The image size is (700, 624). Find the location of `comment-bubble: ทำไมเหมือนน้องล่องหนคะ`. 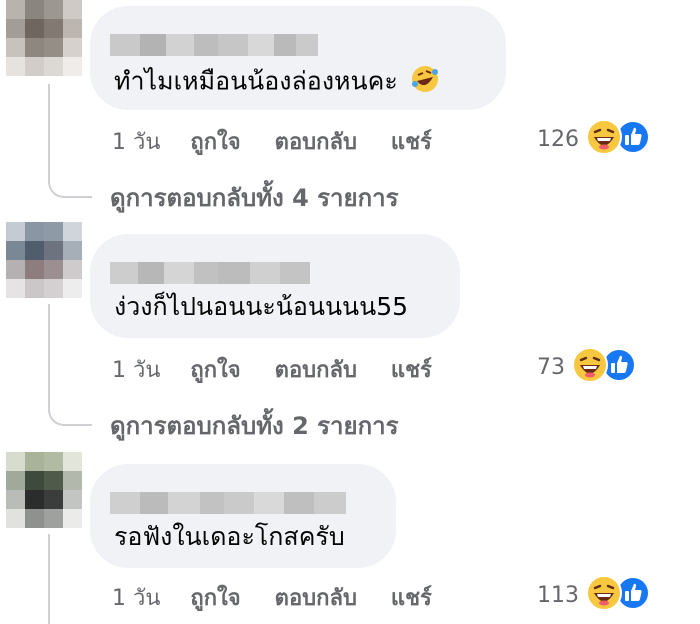

comment-bubble: ทำไมเหมือนน้องล่องหนคะ is located at coordinates (298, 58).